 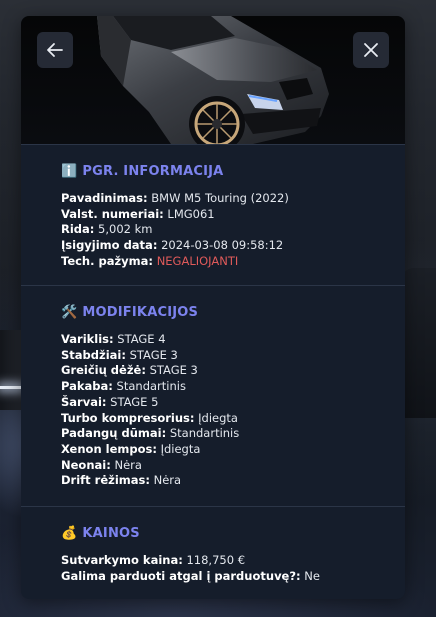 What do you see at coordinates (134, 401) in the screenshot?
I see `row-value: STAGE 5` at bounding box center [134, 401].